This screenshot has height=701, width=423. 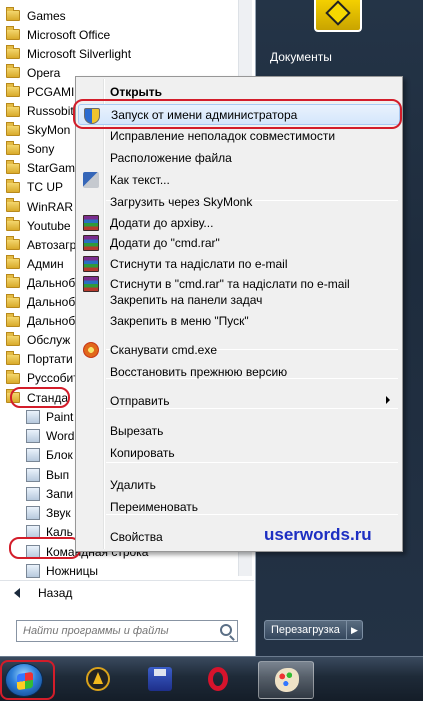 What do you see at coordinates (39, 359) in the screenshot?
I see `program-folder: Портати` at bounding box center [39, 359].